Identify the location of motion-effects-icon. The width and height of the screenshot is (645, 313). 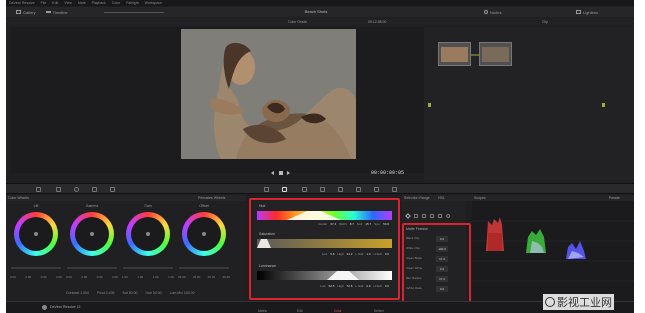
(112, 189).